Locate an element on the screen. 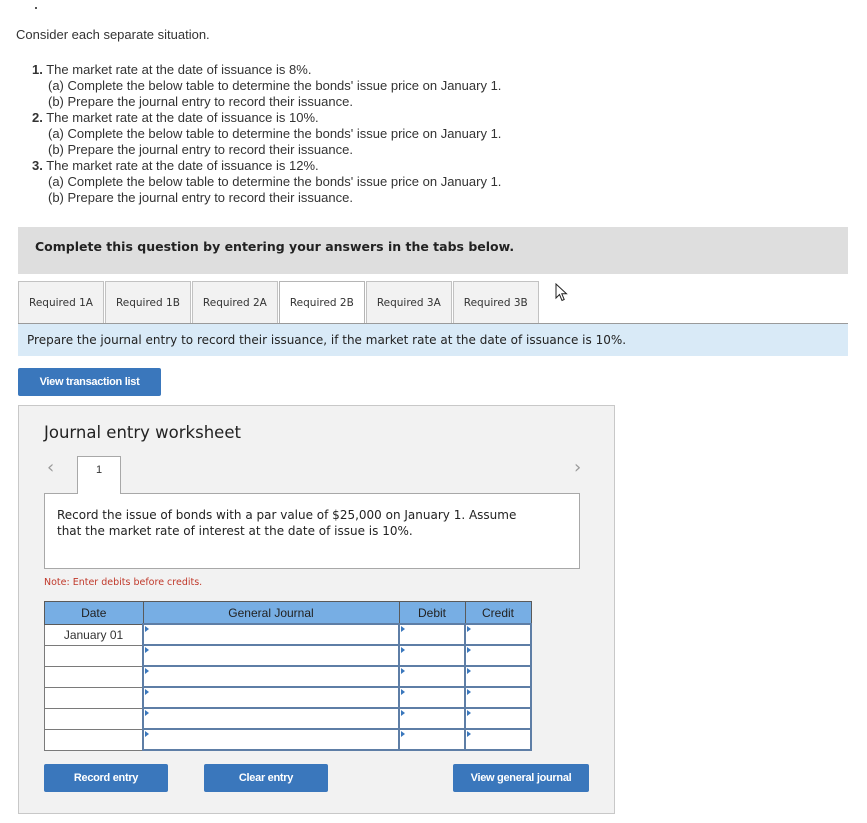 This screenshot has width=867, height=823. entry-tab-1: 1 is located at coordinates (99, 475).